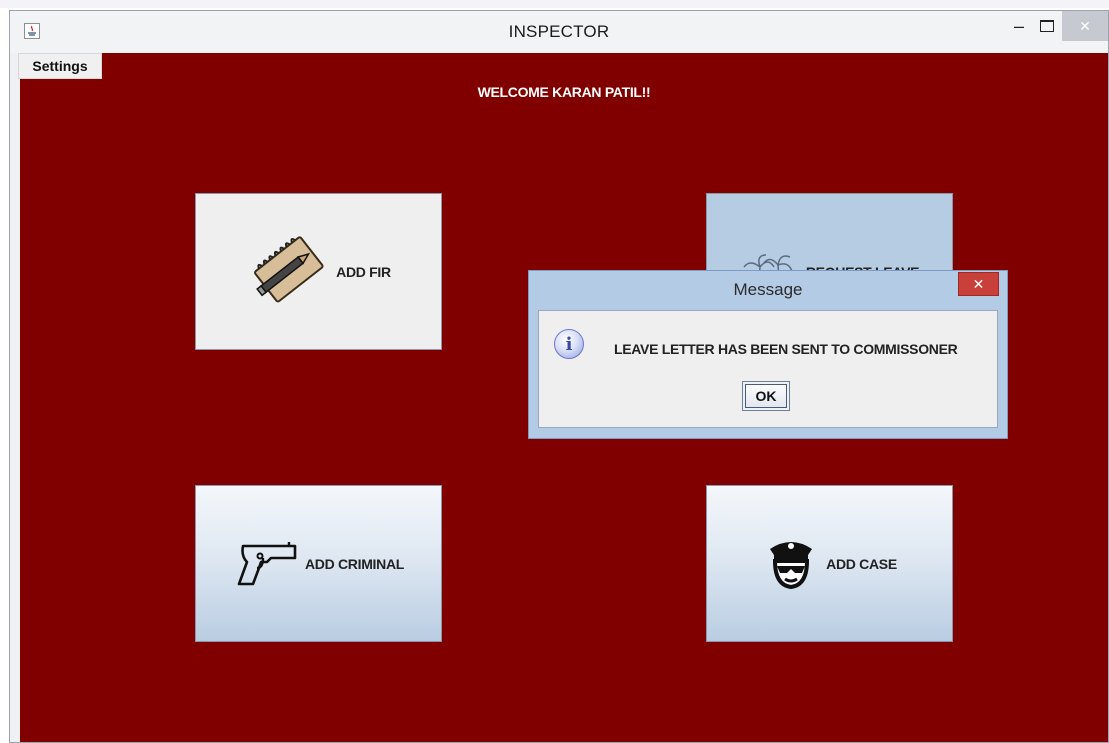 The image size is (1109, 743). What do you see at coordinates (861, 563) in the screenshot?
I see `add-case-label: ADD CASE` at bounding box center [861, 563].